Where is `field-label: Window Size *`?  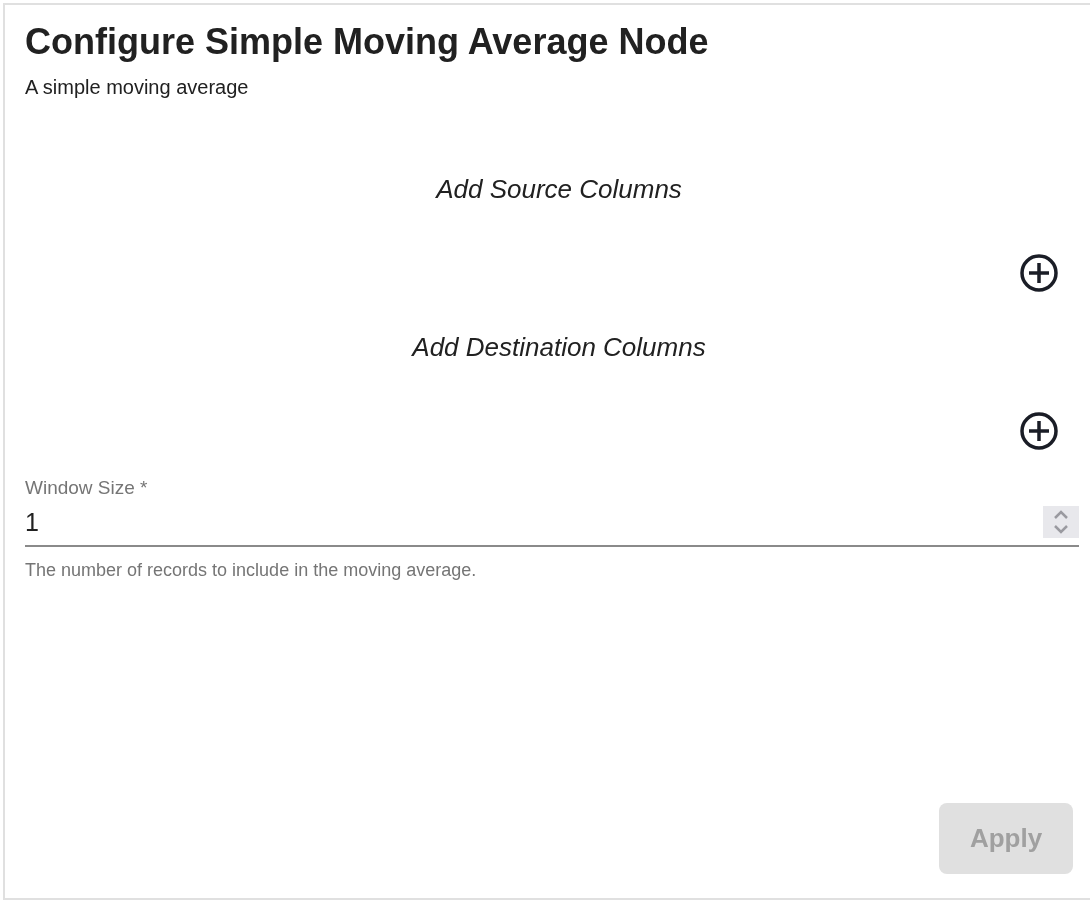
field-label: Window Size * is located at coordinates (86, 488).